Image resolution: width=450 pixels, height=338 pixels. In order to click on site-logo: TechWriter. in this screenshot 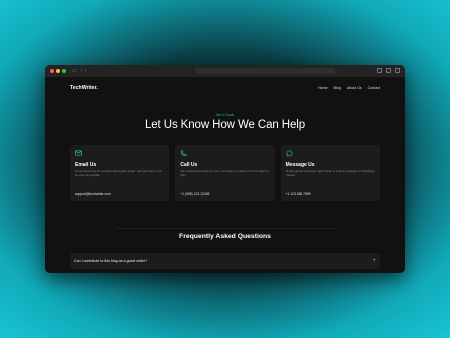, I will do `click(84, 88)`.